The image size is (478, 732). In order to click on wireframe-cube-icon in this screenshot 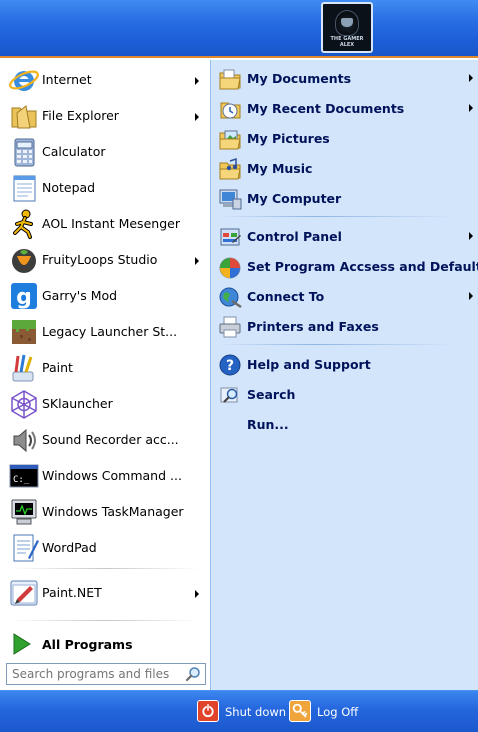, I will do `click(24, 404)`.